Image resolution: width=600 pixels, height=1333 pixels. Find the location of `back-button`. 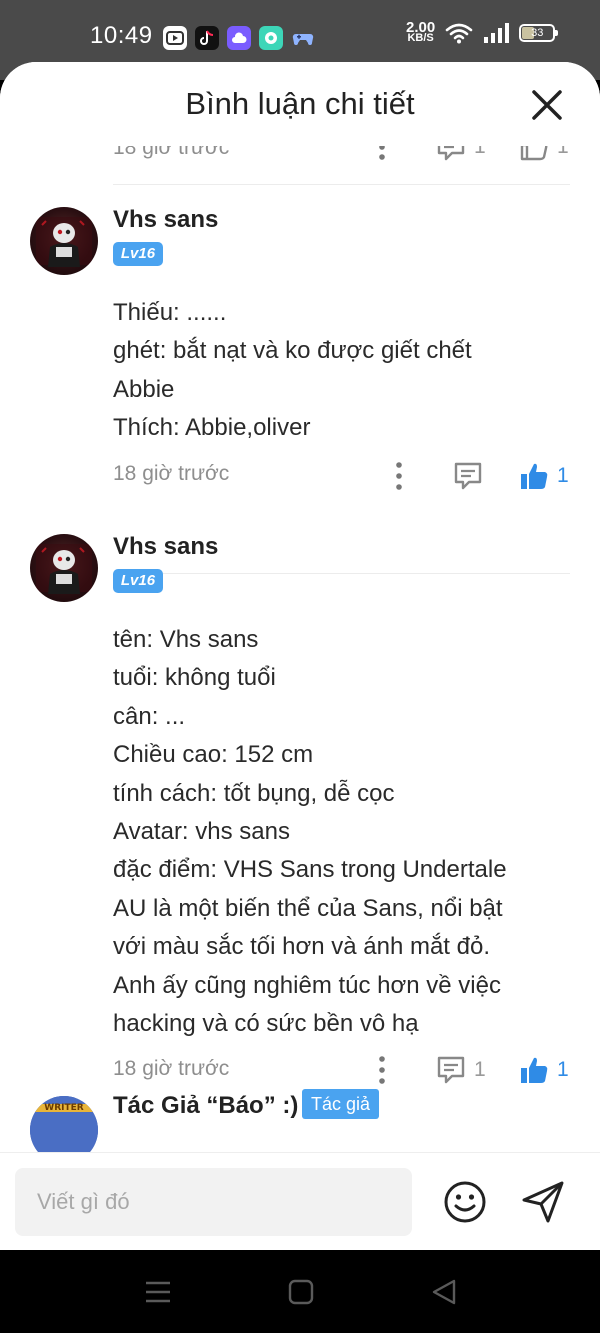

back-button is located at coordinates (444, 1292).